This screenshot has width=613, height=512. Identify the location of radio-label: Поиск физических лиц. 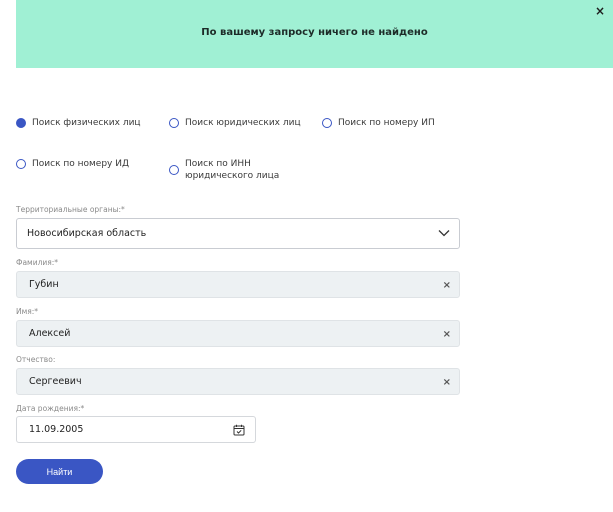
(86, 123).